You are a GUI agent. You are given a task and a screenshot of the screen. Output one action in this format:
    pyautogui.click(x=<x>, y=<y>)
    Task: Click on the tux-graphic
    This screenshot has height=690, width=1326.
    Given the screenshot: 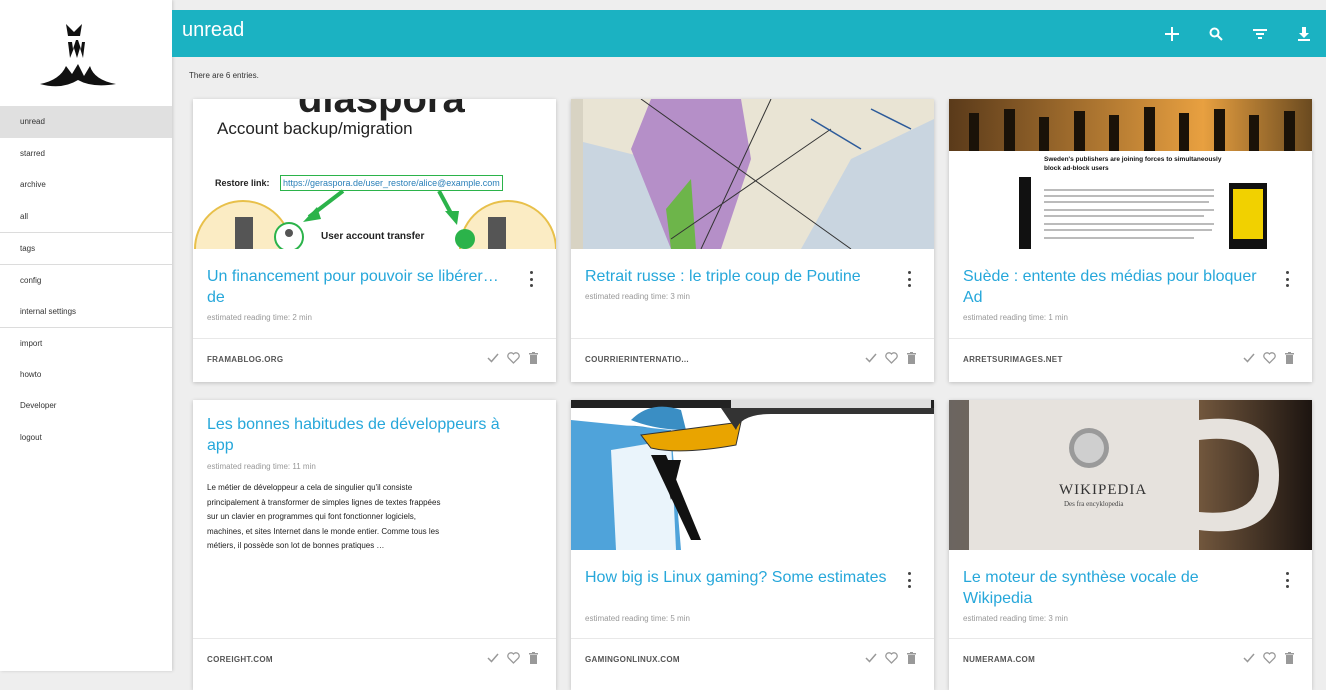 What is the action you would take?
    pyautogui.click(x=752, y=475)
    